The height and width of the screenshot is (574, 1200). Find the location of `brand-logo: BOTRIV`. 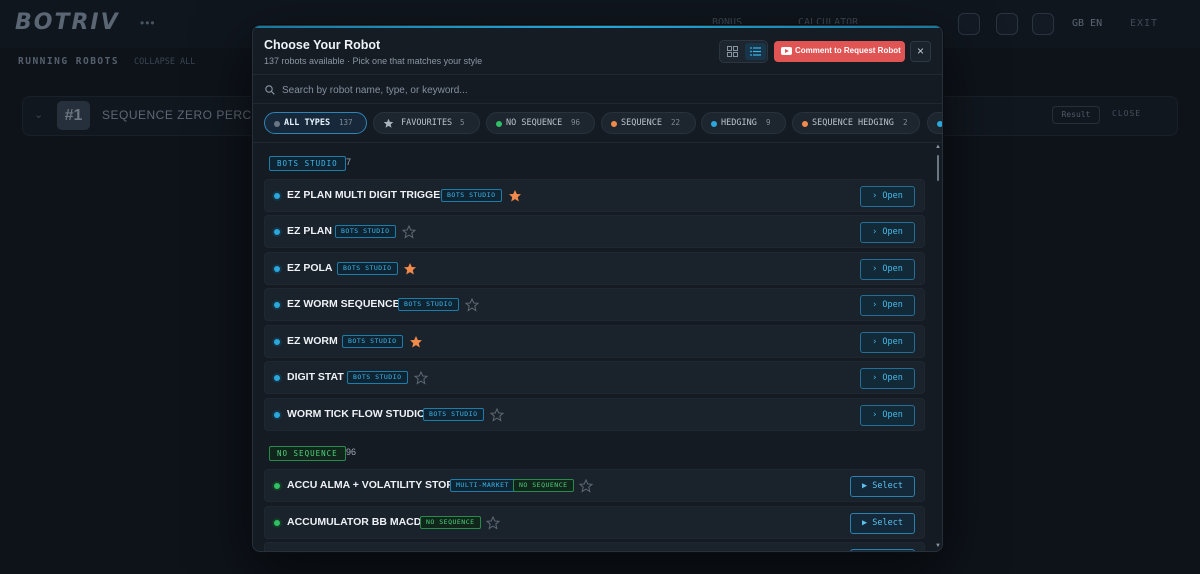

brand-logo: BOTRIV is located at coordinates (67, 22).